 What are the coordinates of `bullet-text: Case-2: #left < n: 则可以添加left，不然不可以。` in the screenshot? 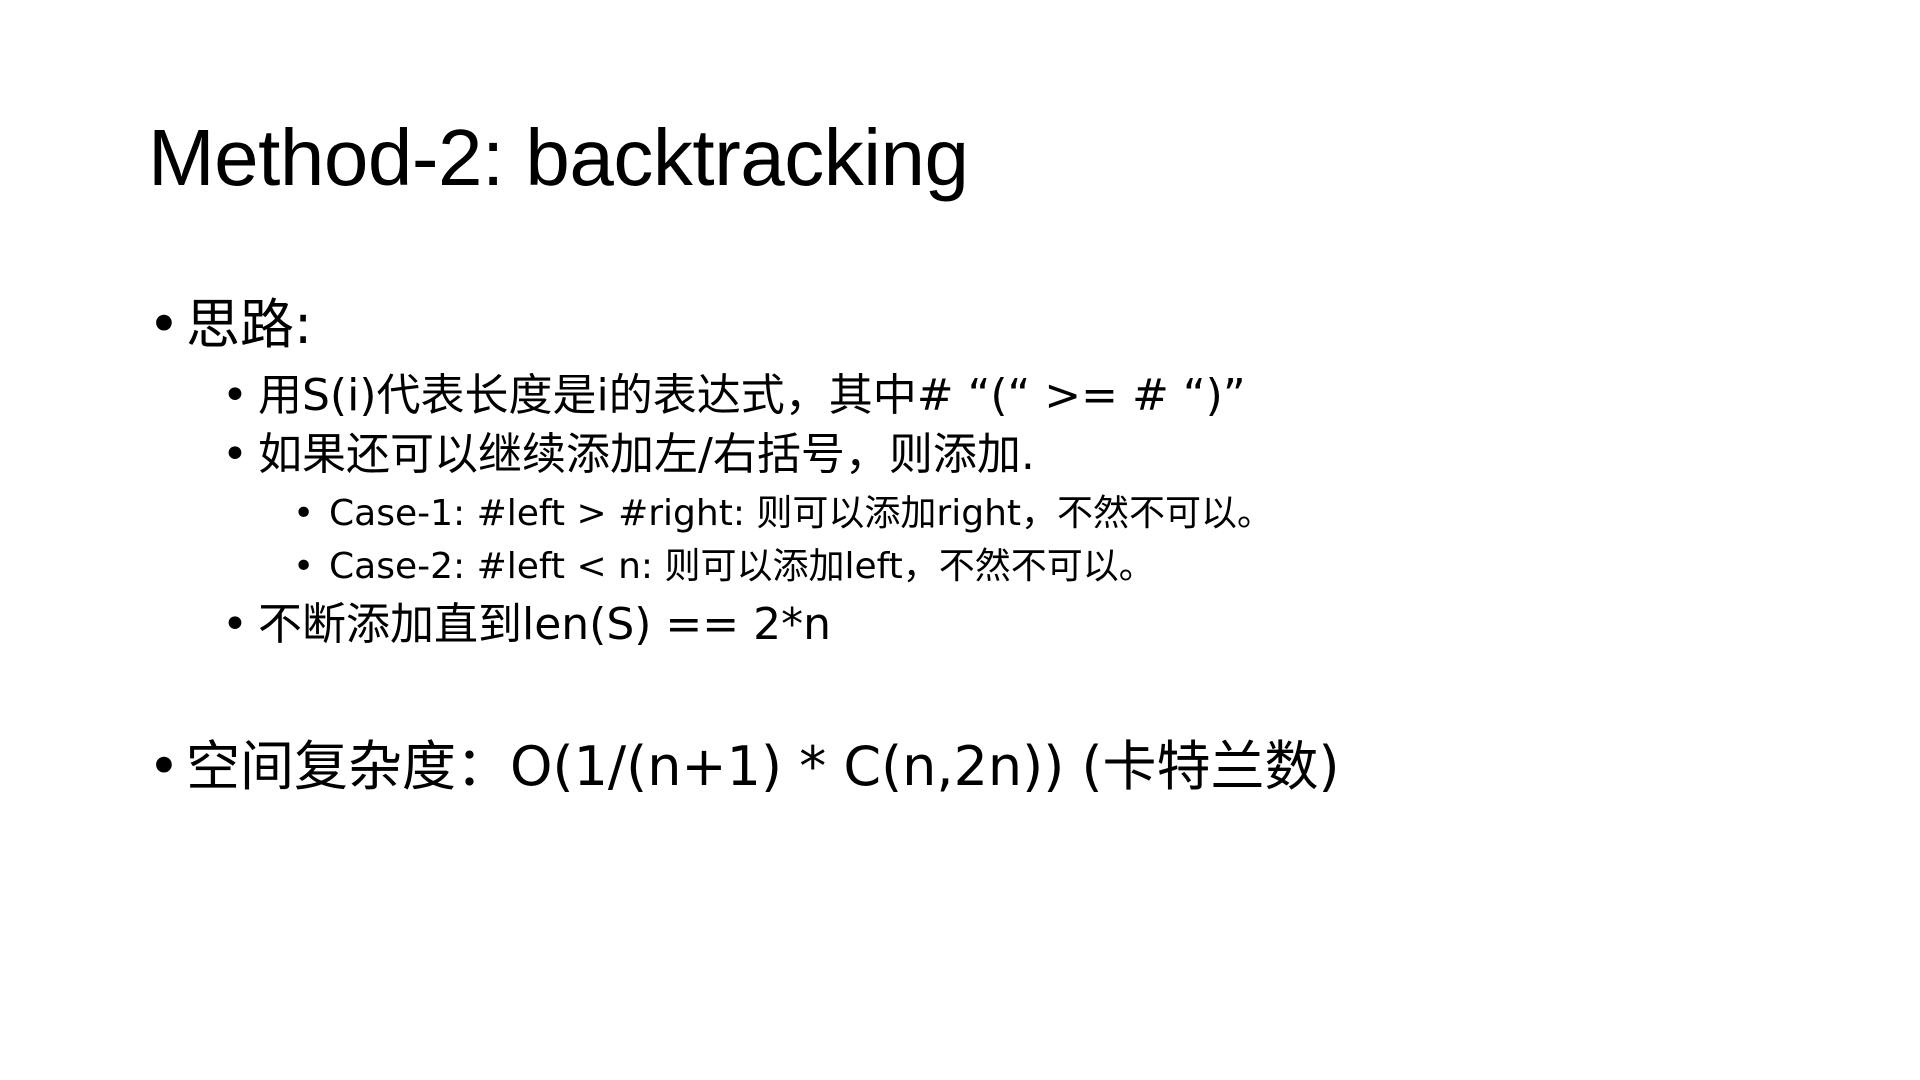 It's located at (742, 566).